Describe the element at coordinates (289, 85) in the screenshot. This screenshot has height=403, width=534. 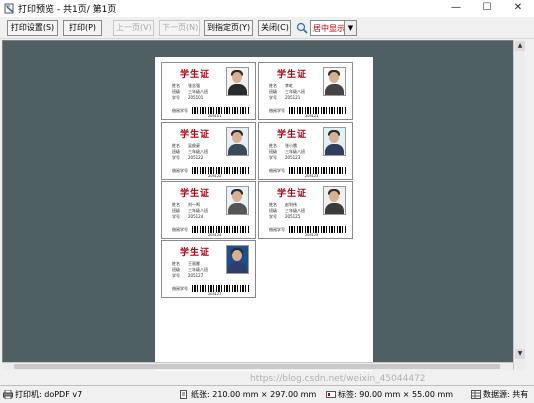
I see `name-value: 李虹` at that location.